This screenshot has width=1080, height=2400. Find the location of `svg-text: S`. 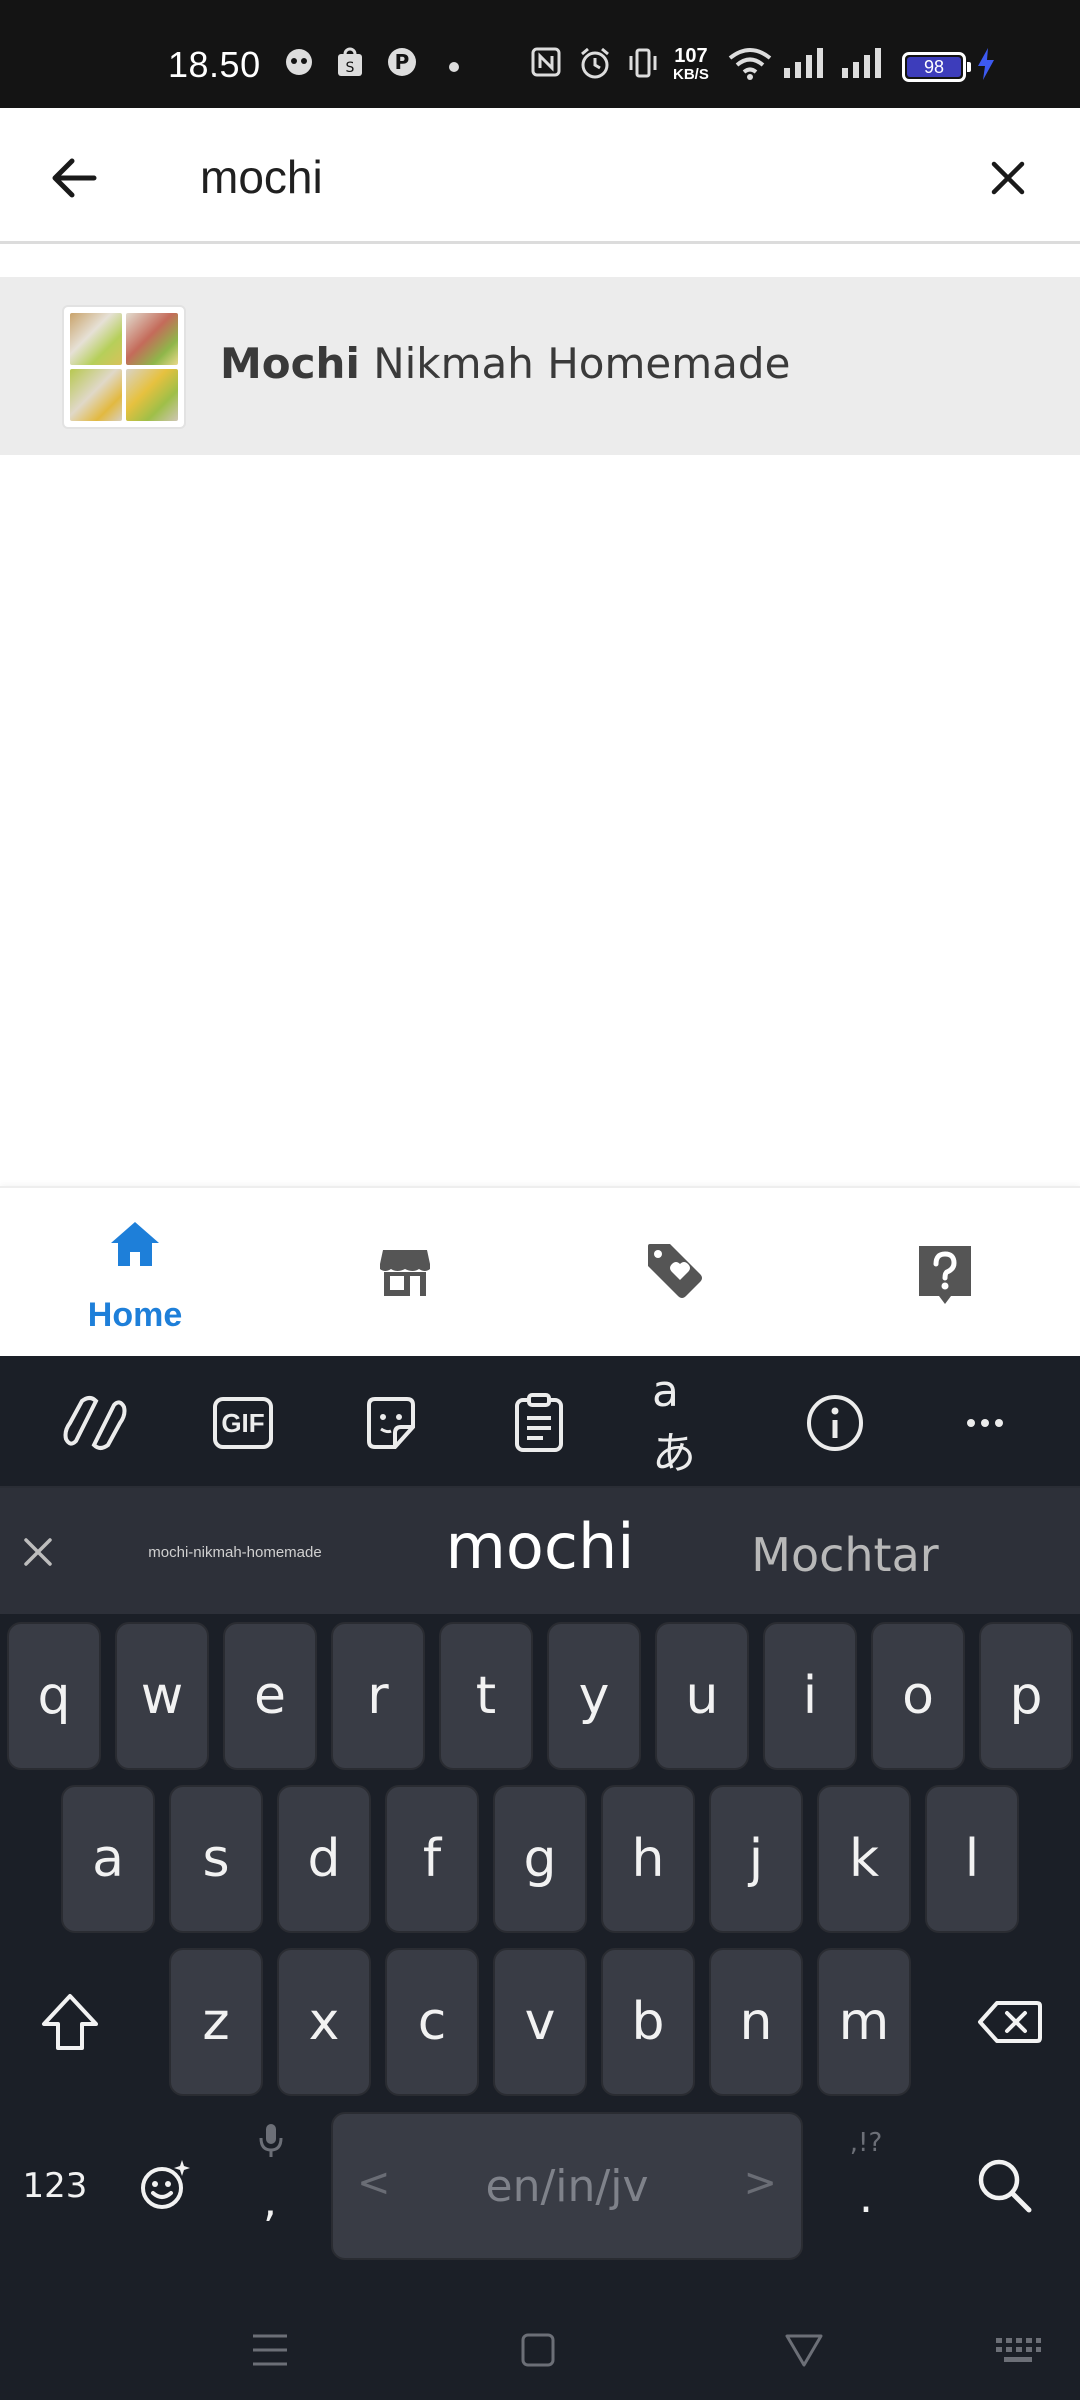

svg-text: S is located at coordinates (350, 68).